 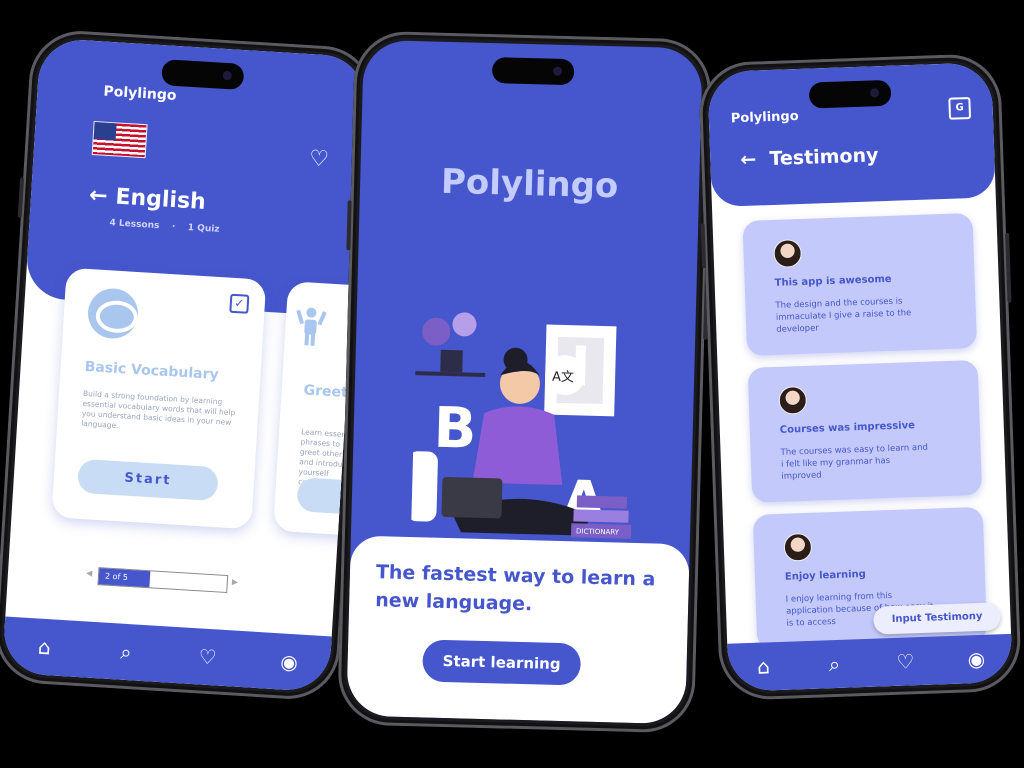 What do you see at coordinates (311, 326) in the screenshot?
I see `person-waving-icon` at bounding box center [311, 326].